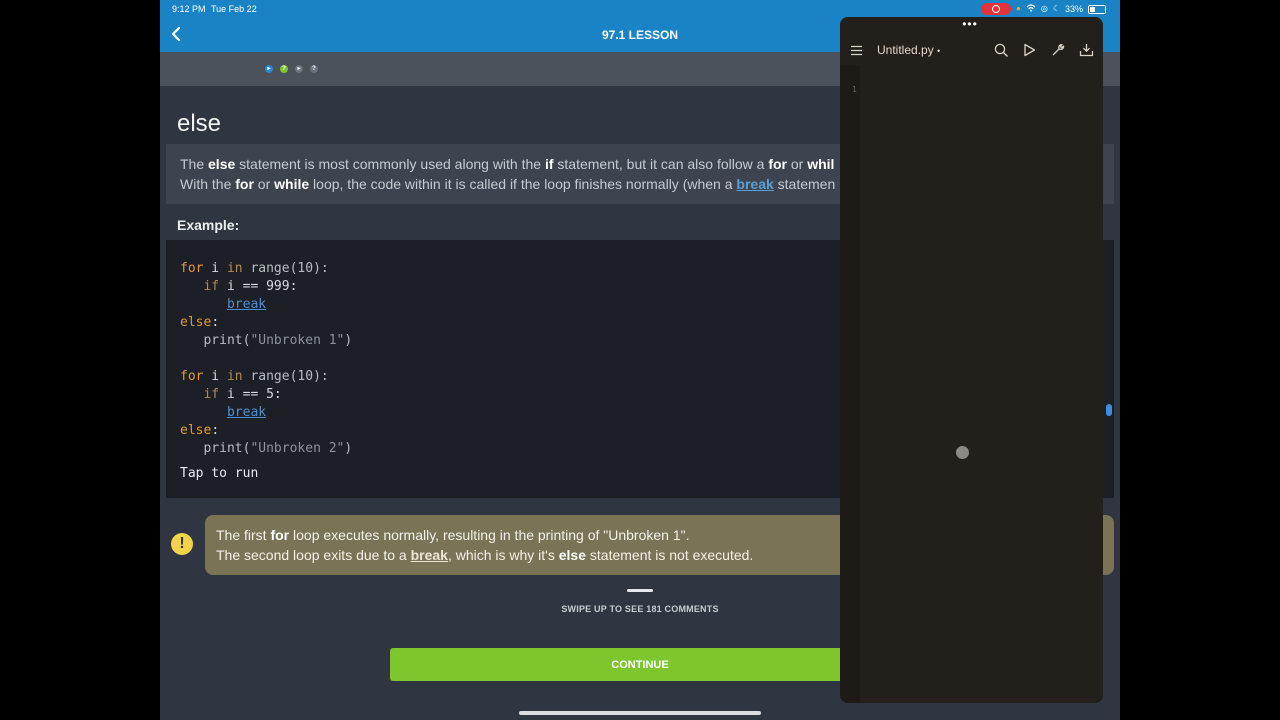  What do you see at coordinates (234, 9) in the screenshot?
I see `status-date: Tue Feb 22` at bounding box center [234, 9].